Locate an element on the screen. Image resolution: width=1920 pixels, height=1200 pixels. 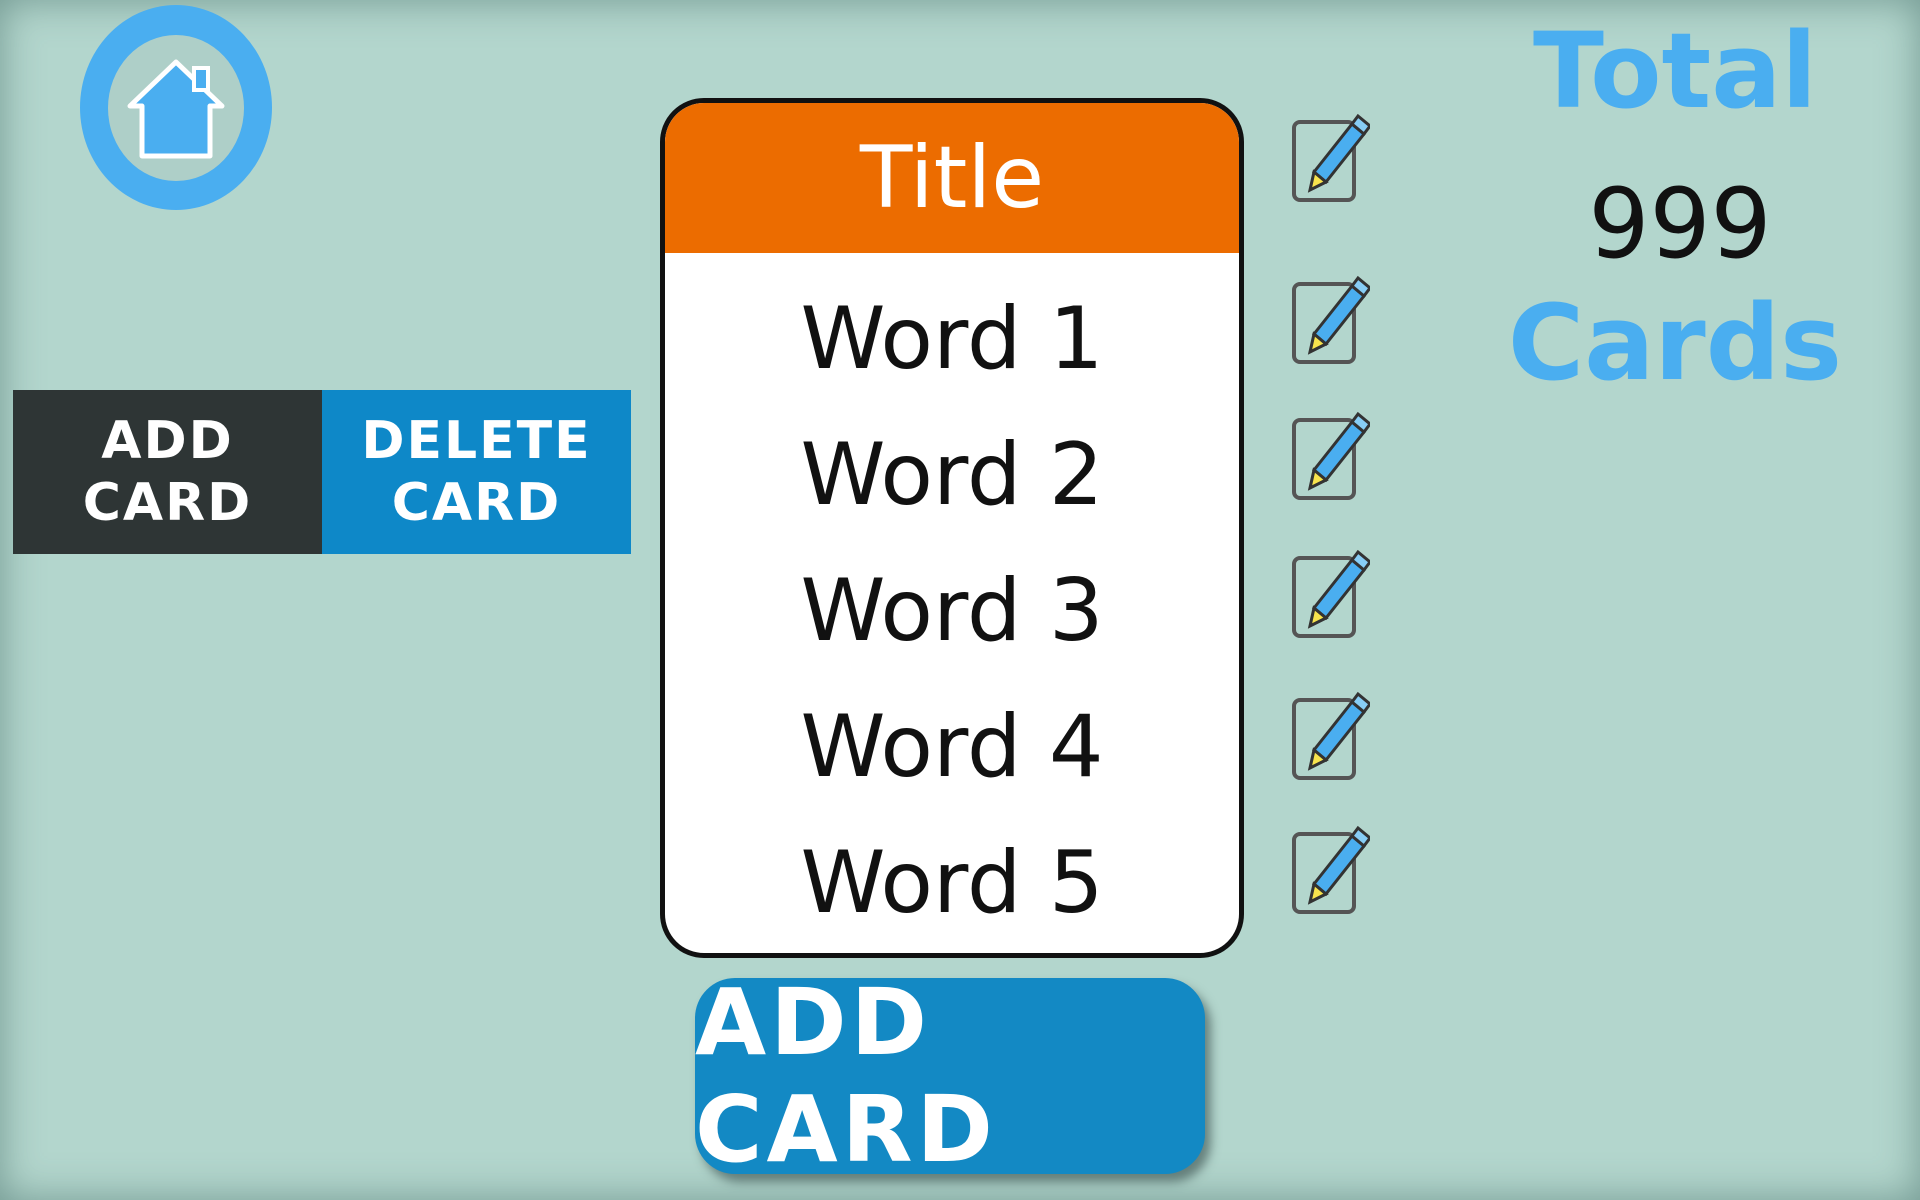
edit-title-pencil-icon is located at coordinates (1330, 158).